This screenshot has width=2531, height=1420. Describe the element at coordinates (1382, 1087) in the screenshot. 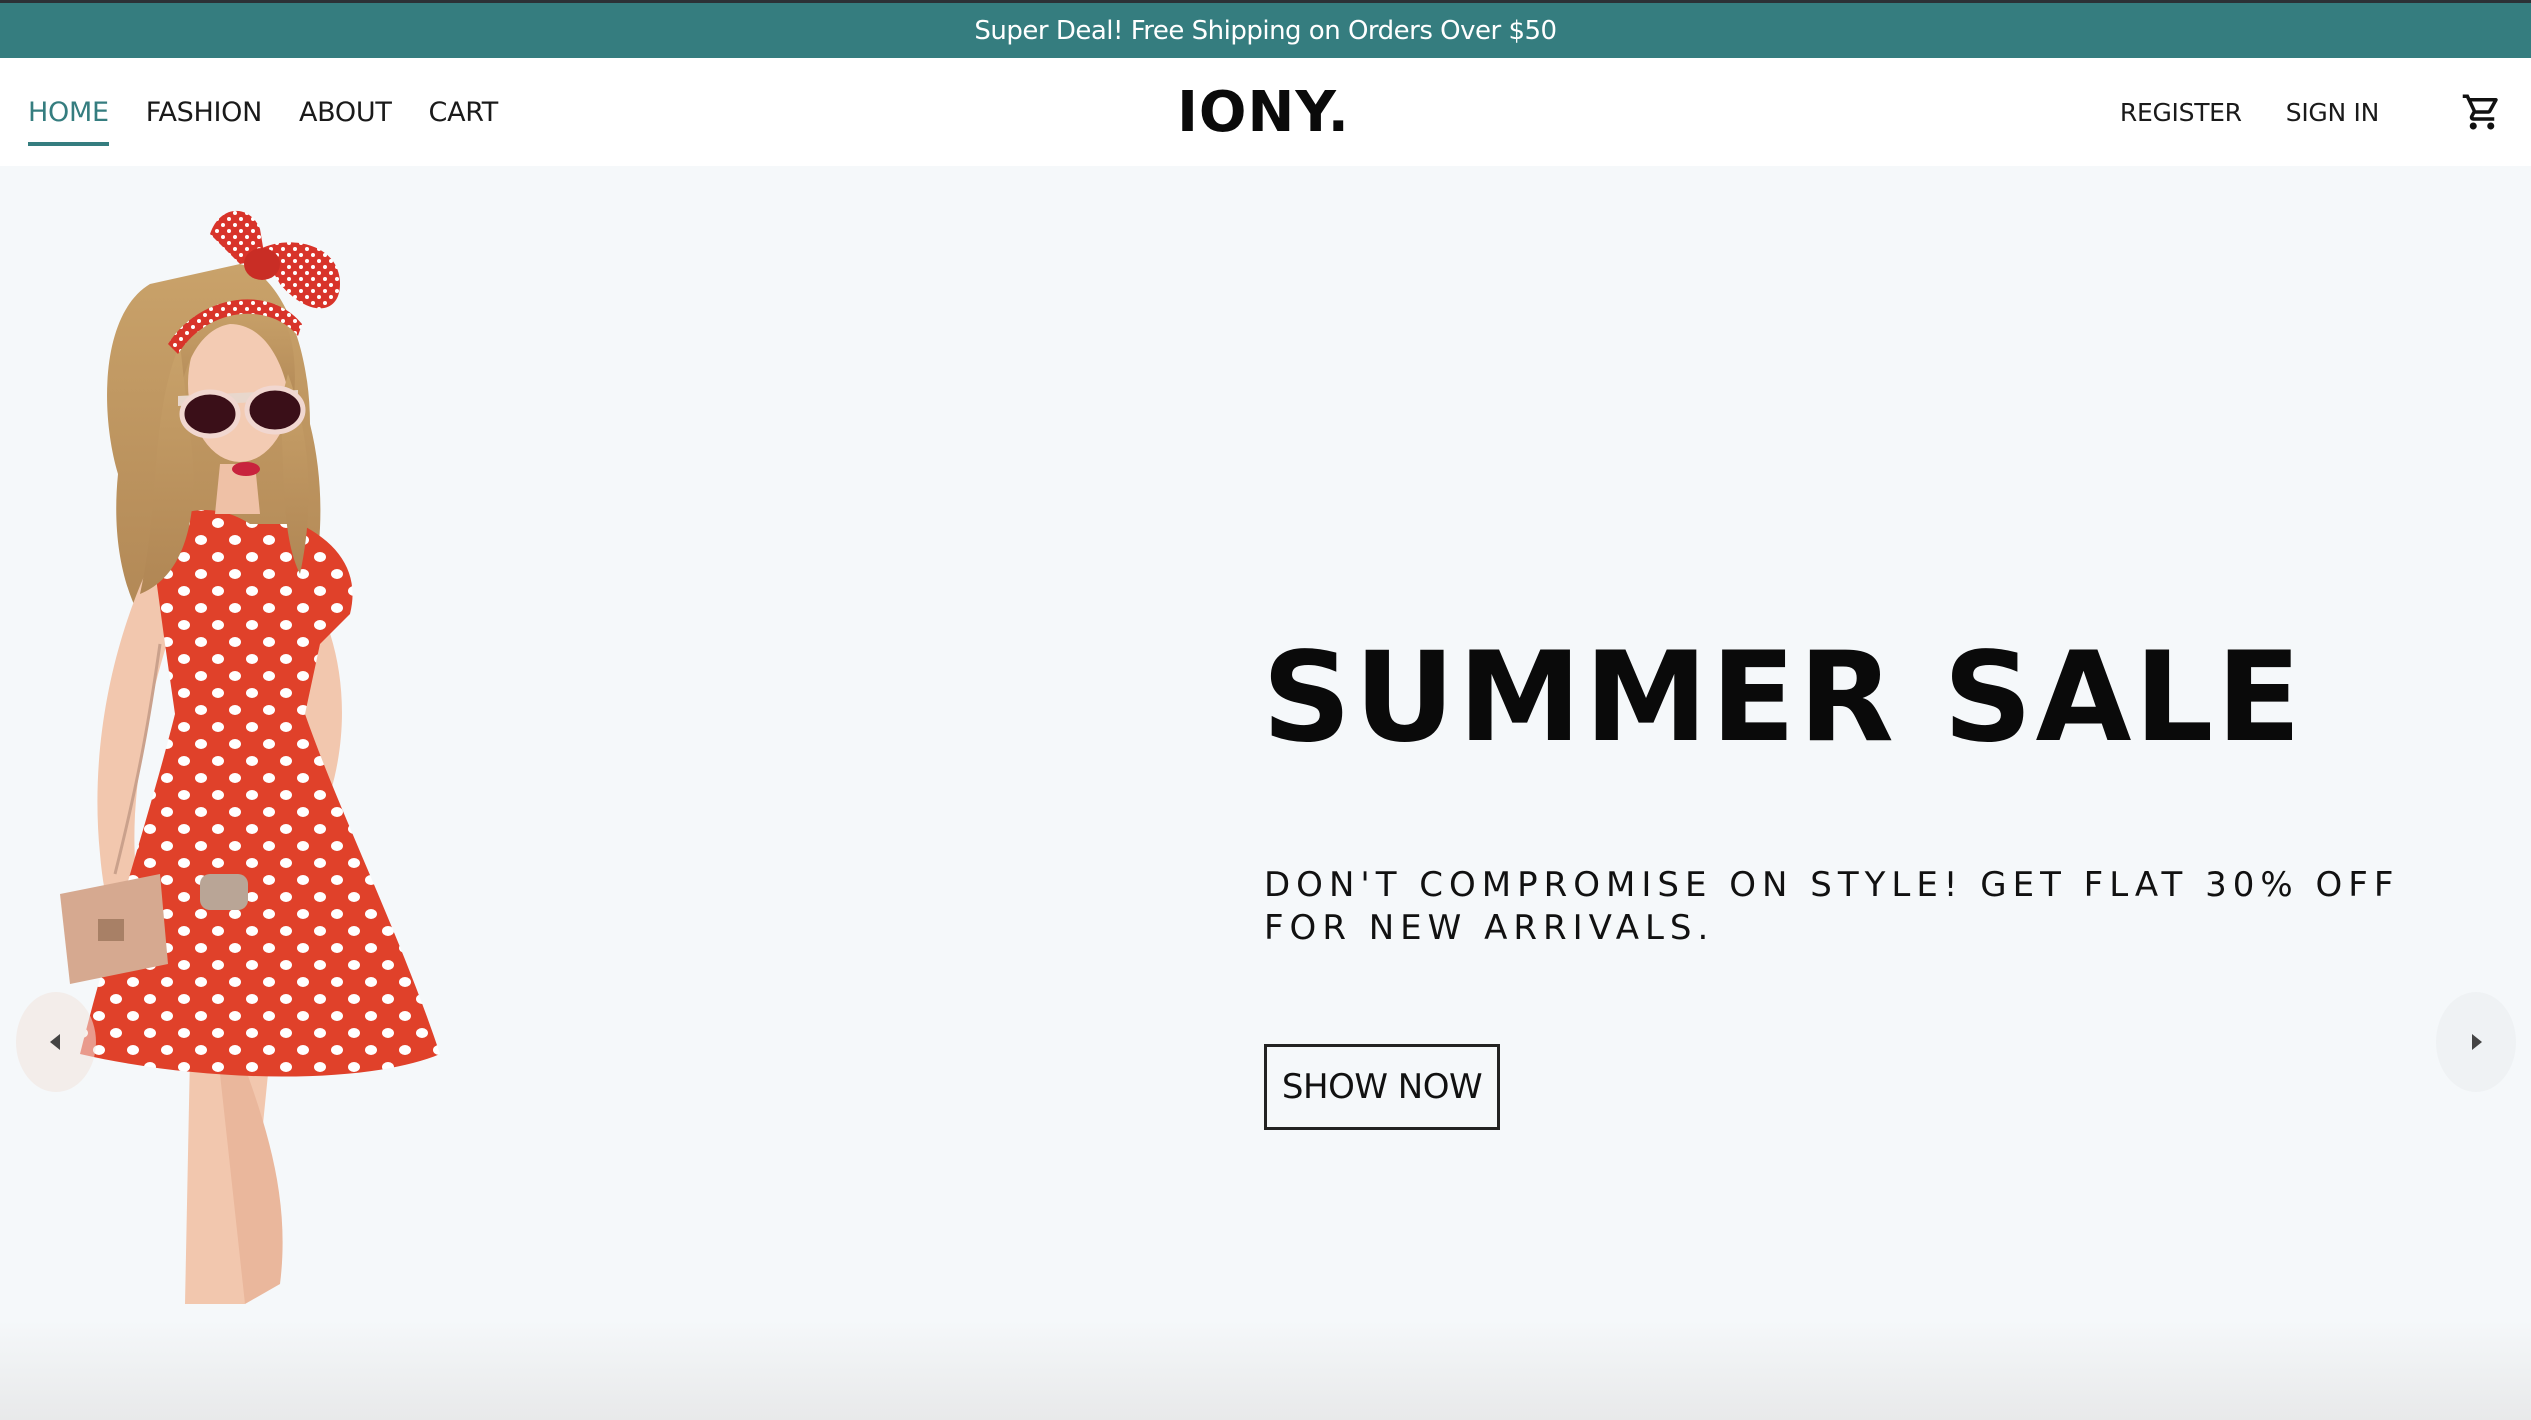

I see `show-now-button: SHOW NOW` at that location.